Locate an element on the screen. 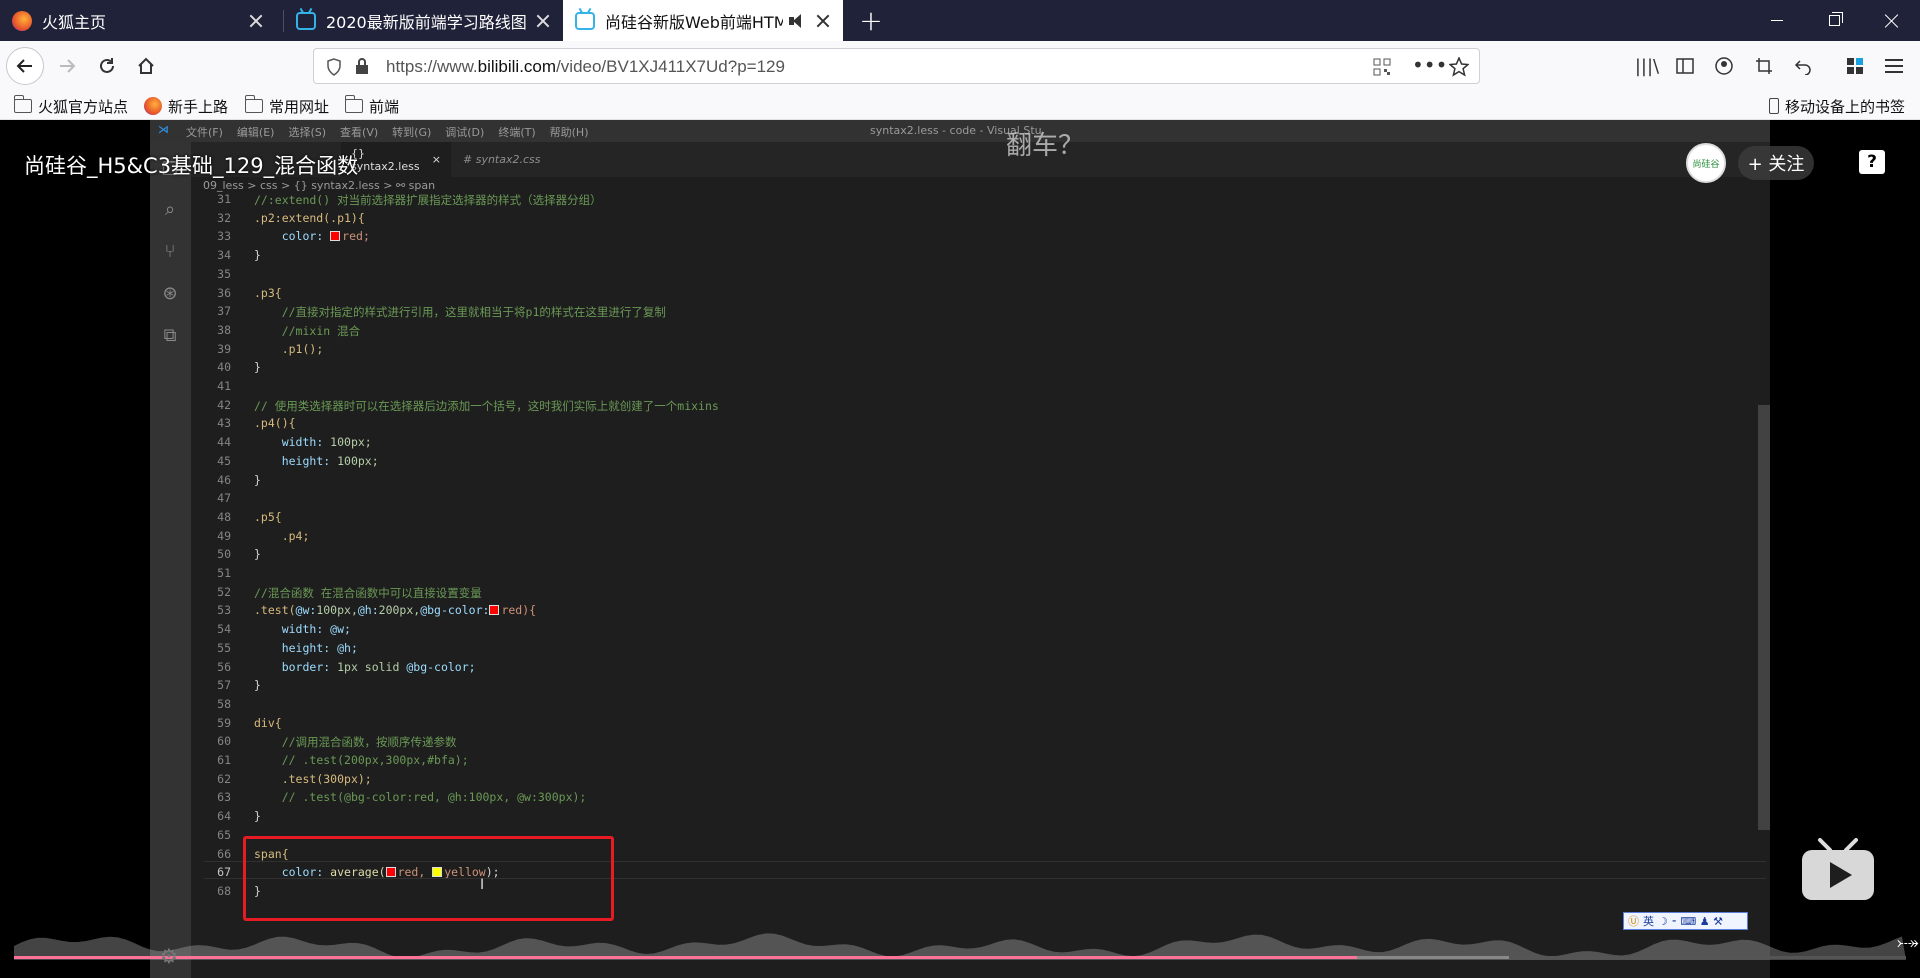 The height and width of the screenshot is (978, 1920). code-comment: //调用混合函数，按顺序传递参数 is located at coordinates (369, 742).